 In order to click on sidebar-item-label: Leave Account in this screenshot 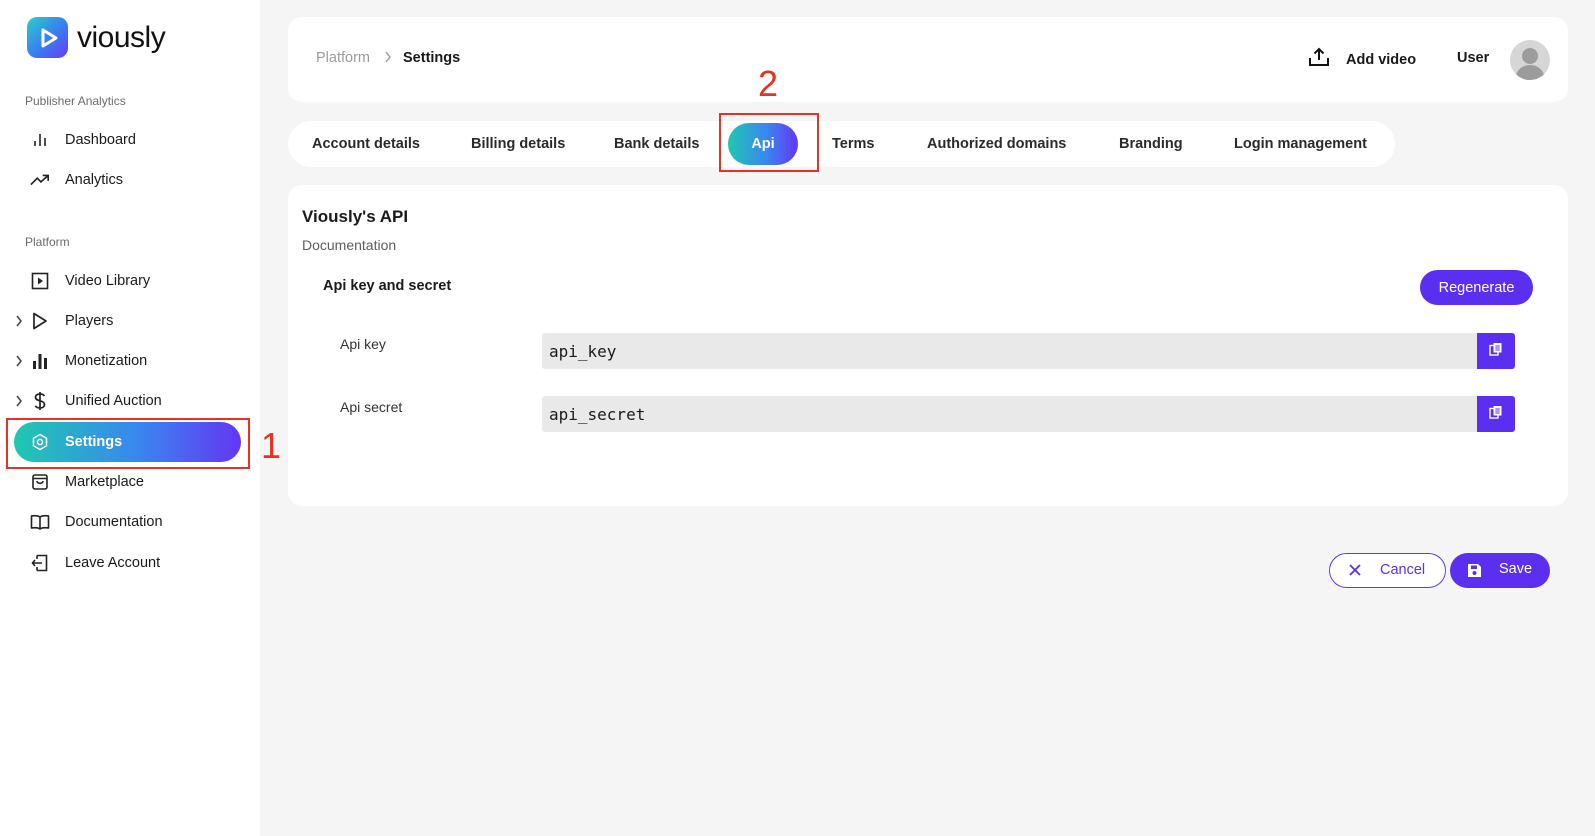, I will do `click(113, 563)`.